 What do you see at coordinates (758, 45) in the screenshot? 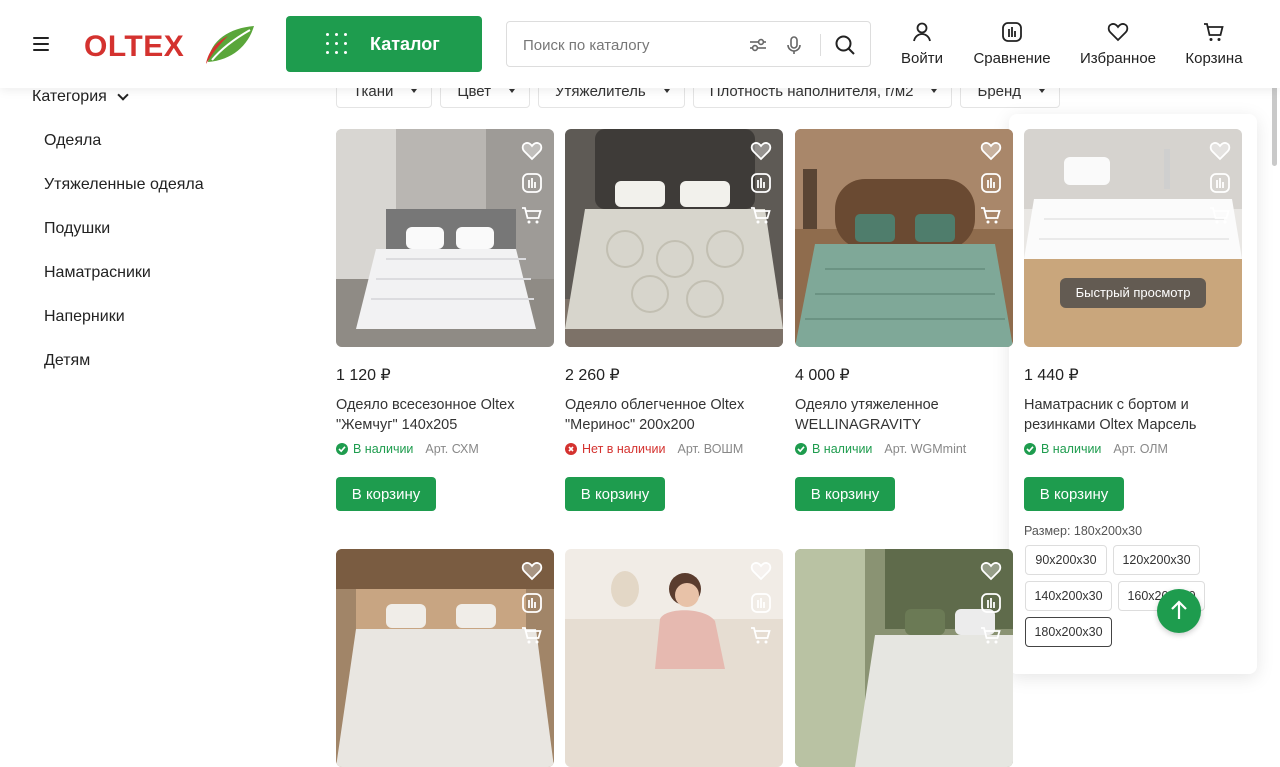
I see `filter-settings-icon` at bounding box center [758, 45].